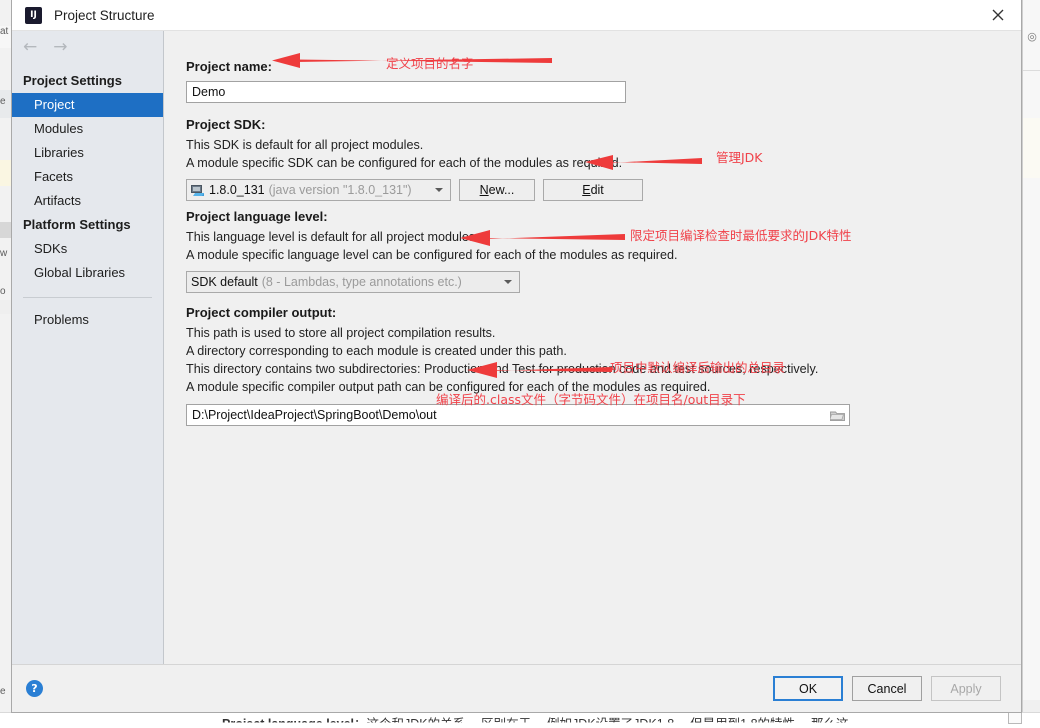 This screenshot has height=728, width=1040. I want to click on arrow-left-icon: ←, so click(30, 47).